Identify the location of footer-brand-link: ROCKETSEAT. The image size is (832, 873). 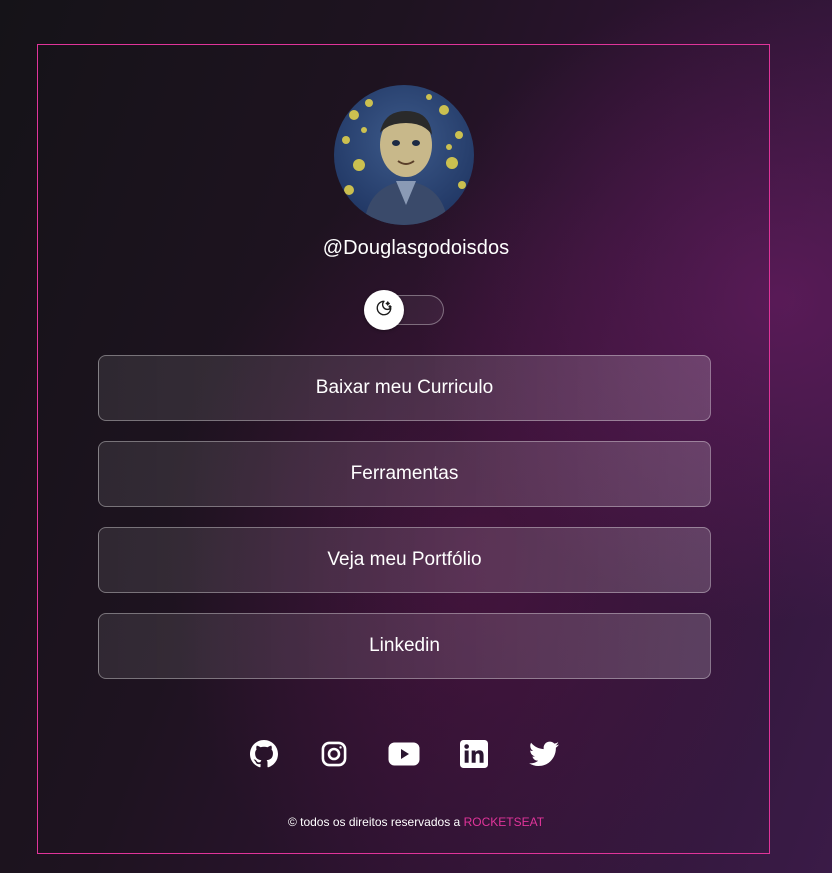
(504, 822).